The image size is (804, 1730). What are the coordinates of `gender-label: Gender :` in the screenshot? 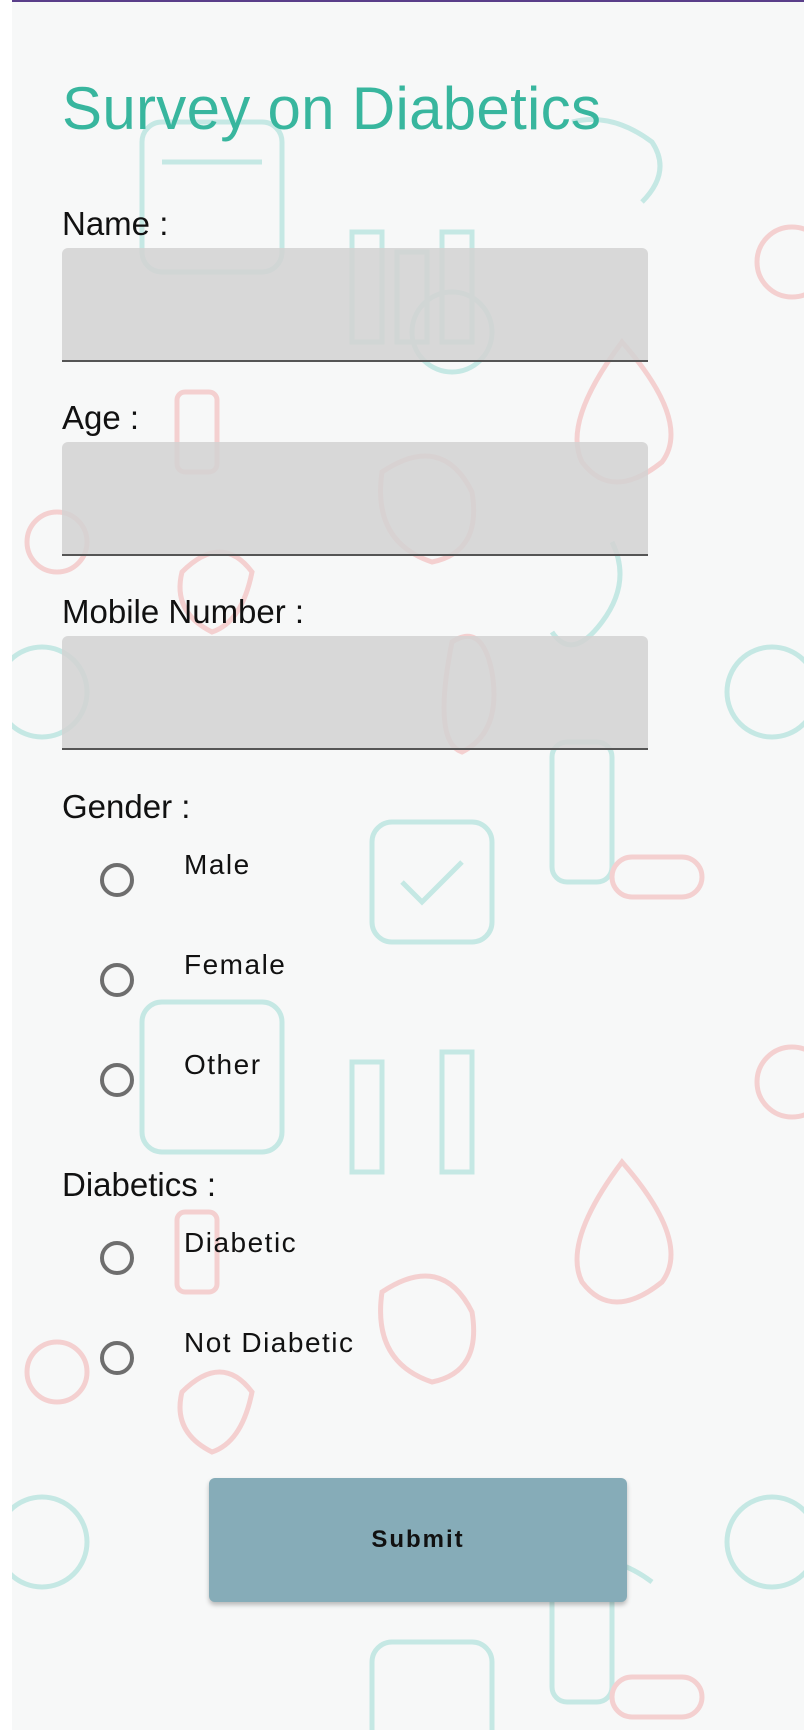 It's located at (126, 806).